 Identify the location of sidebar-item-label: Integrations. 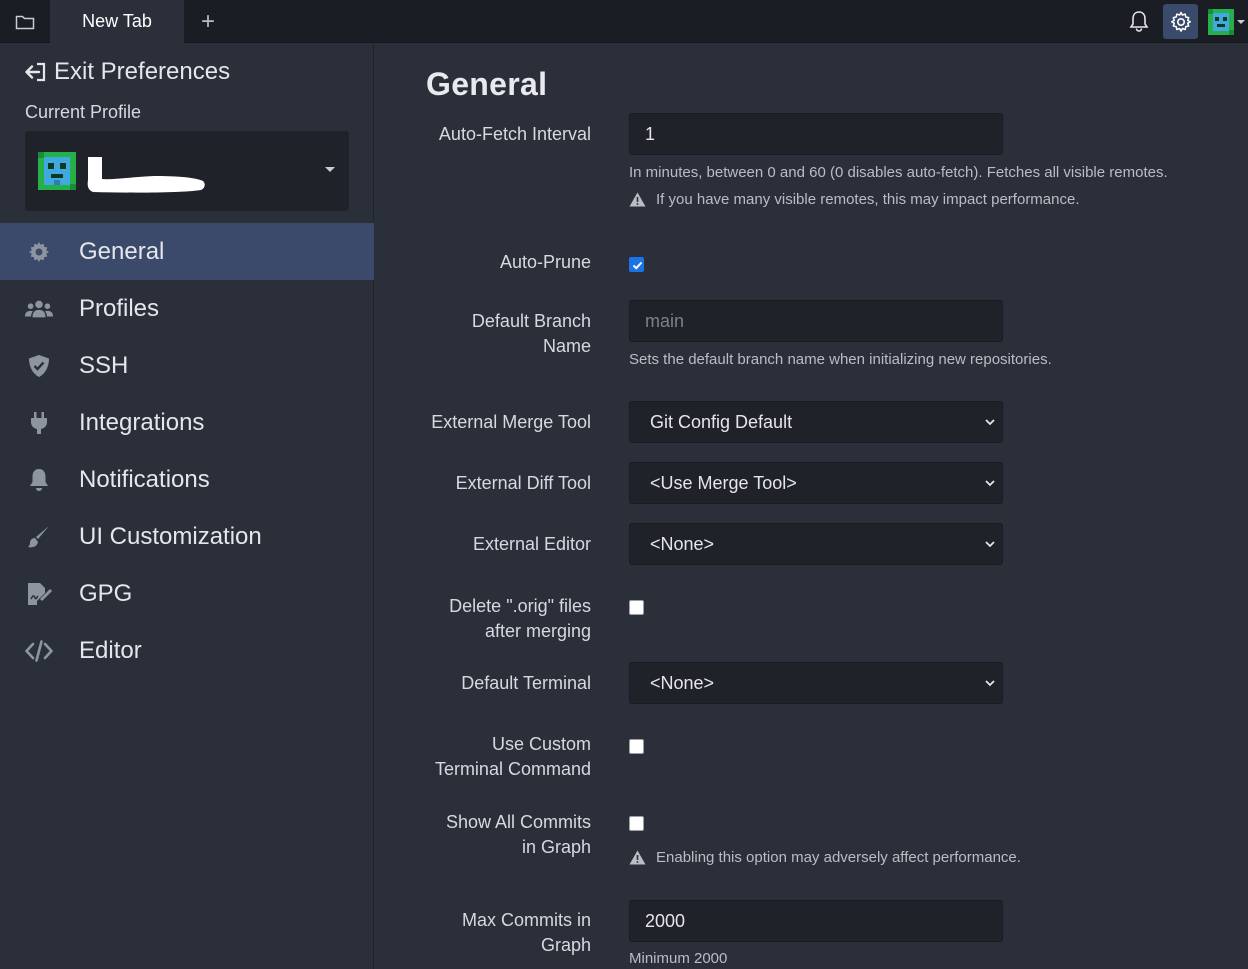
(142, 422).